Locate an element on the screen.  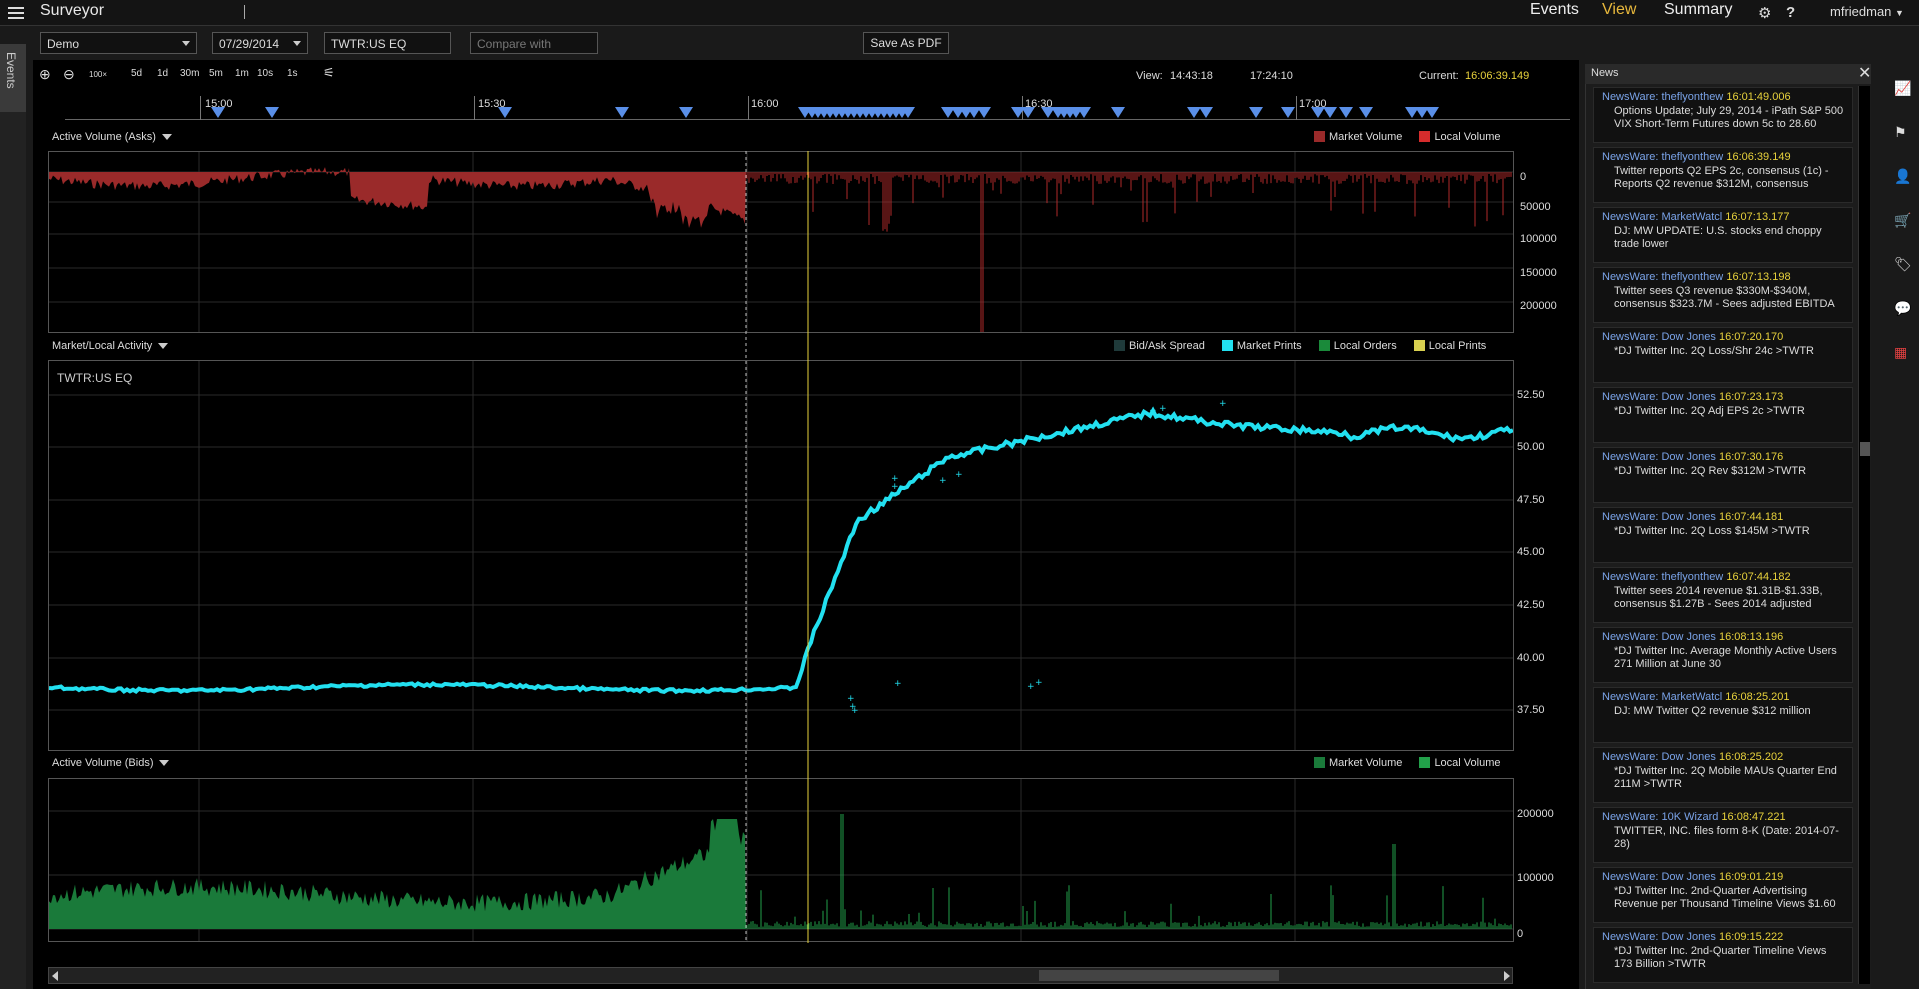
news-time: 16:07:13.198 is located at coordinates (1758, 277).